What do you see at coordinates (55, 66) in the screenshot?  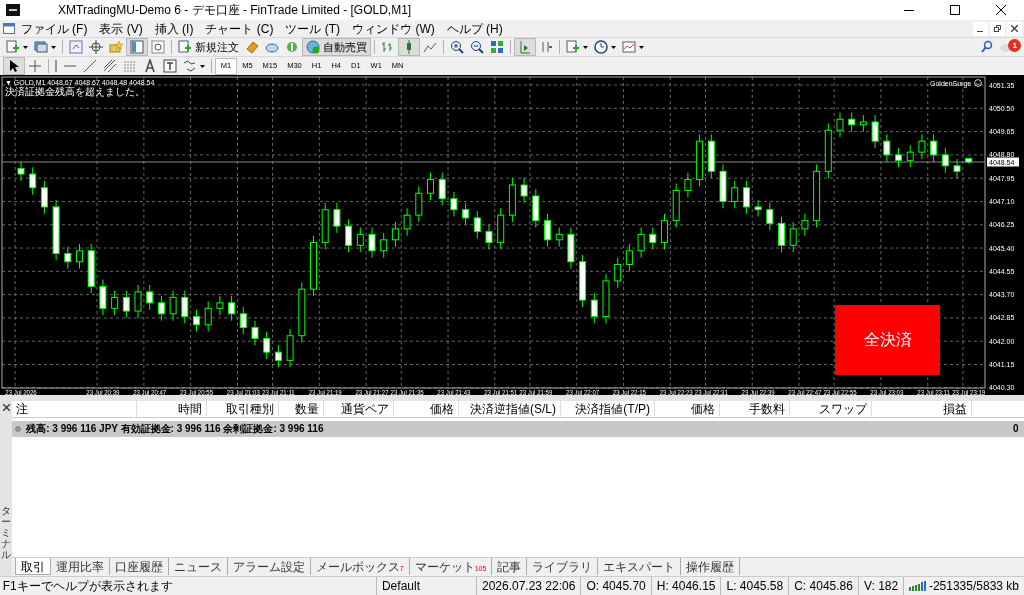 I see `vertical-line-icon` at bounding box center [55, 66].